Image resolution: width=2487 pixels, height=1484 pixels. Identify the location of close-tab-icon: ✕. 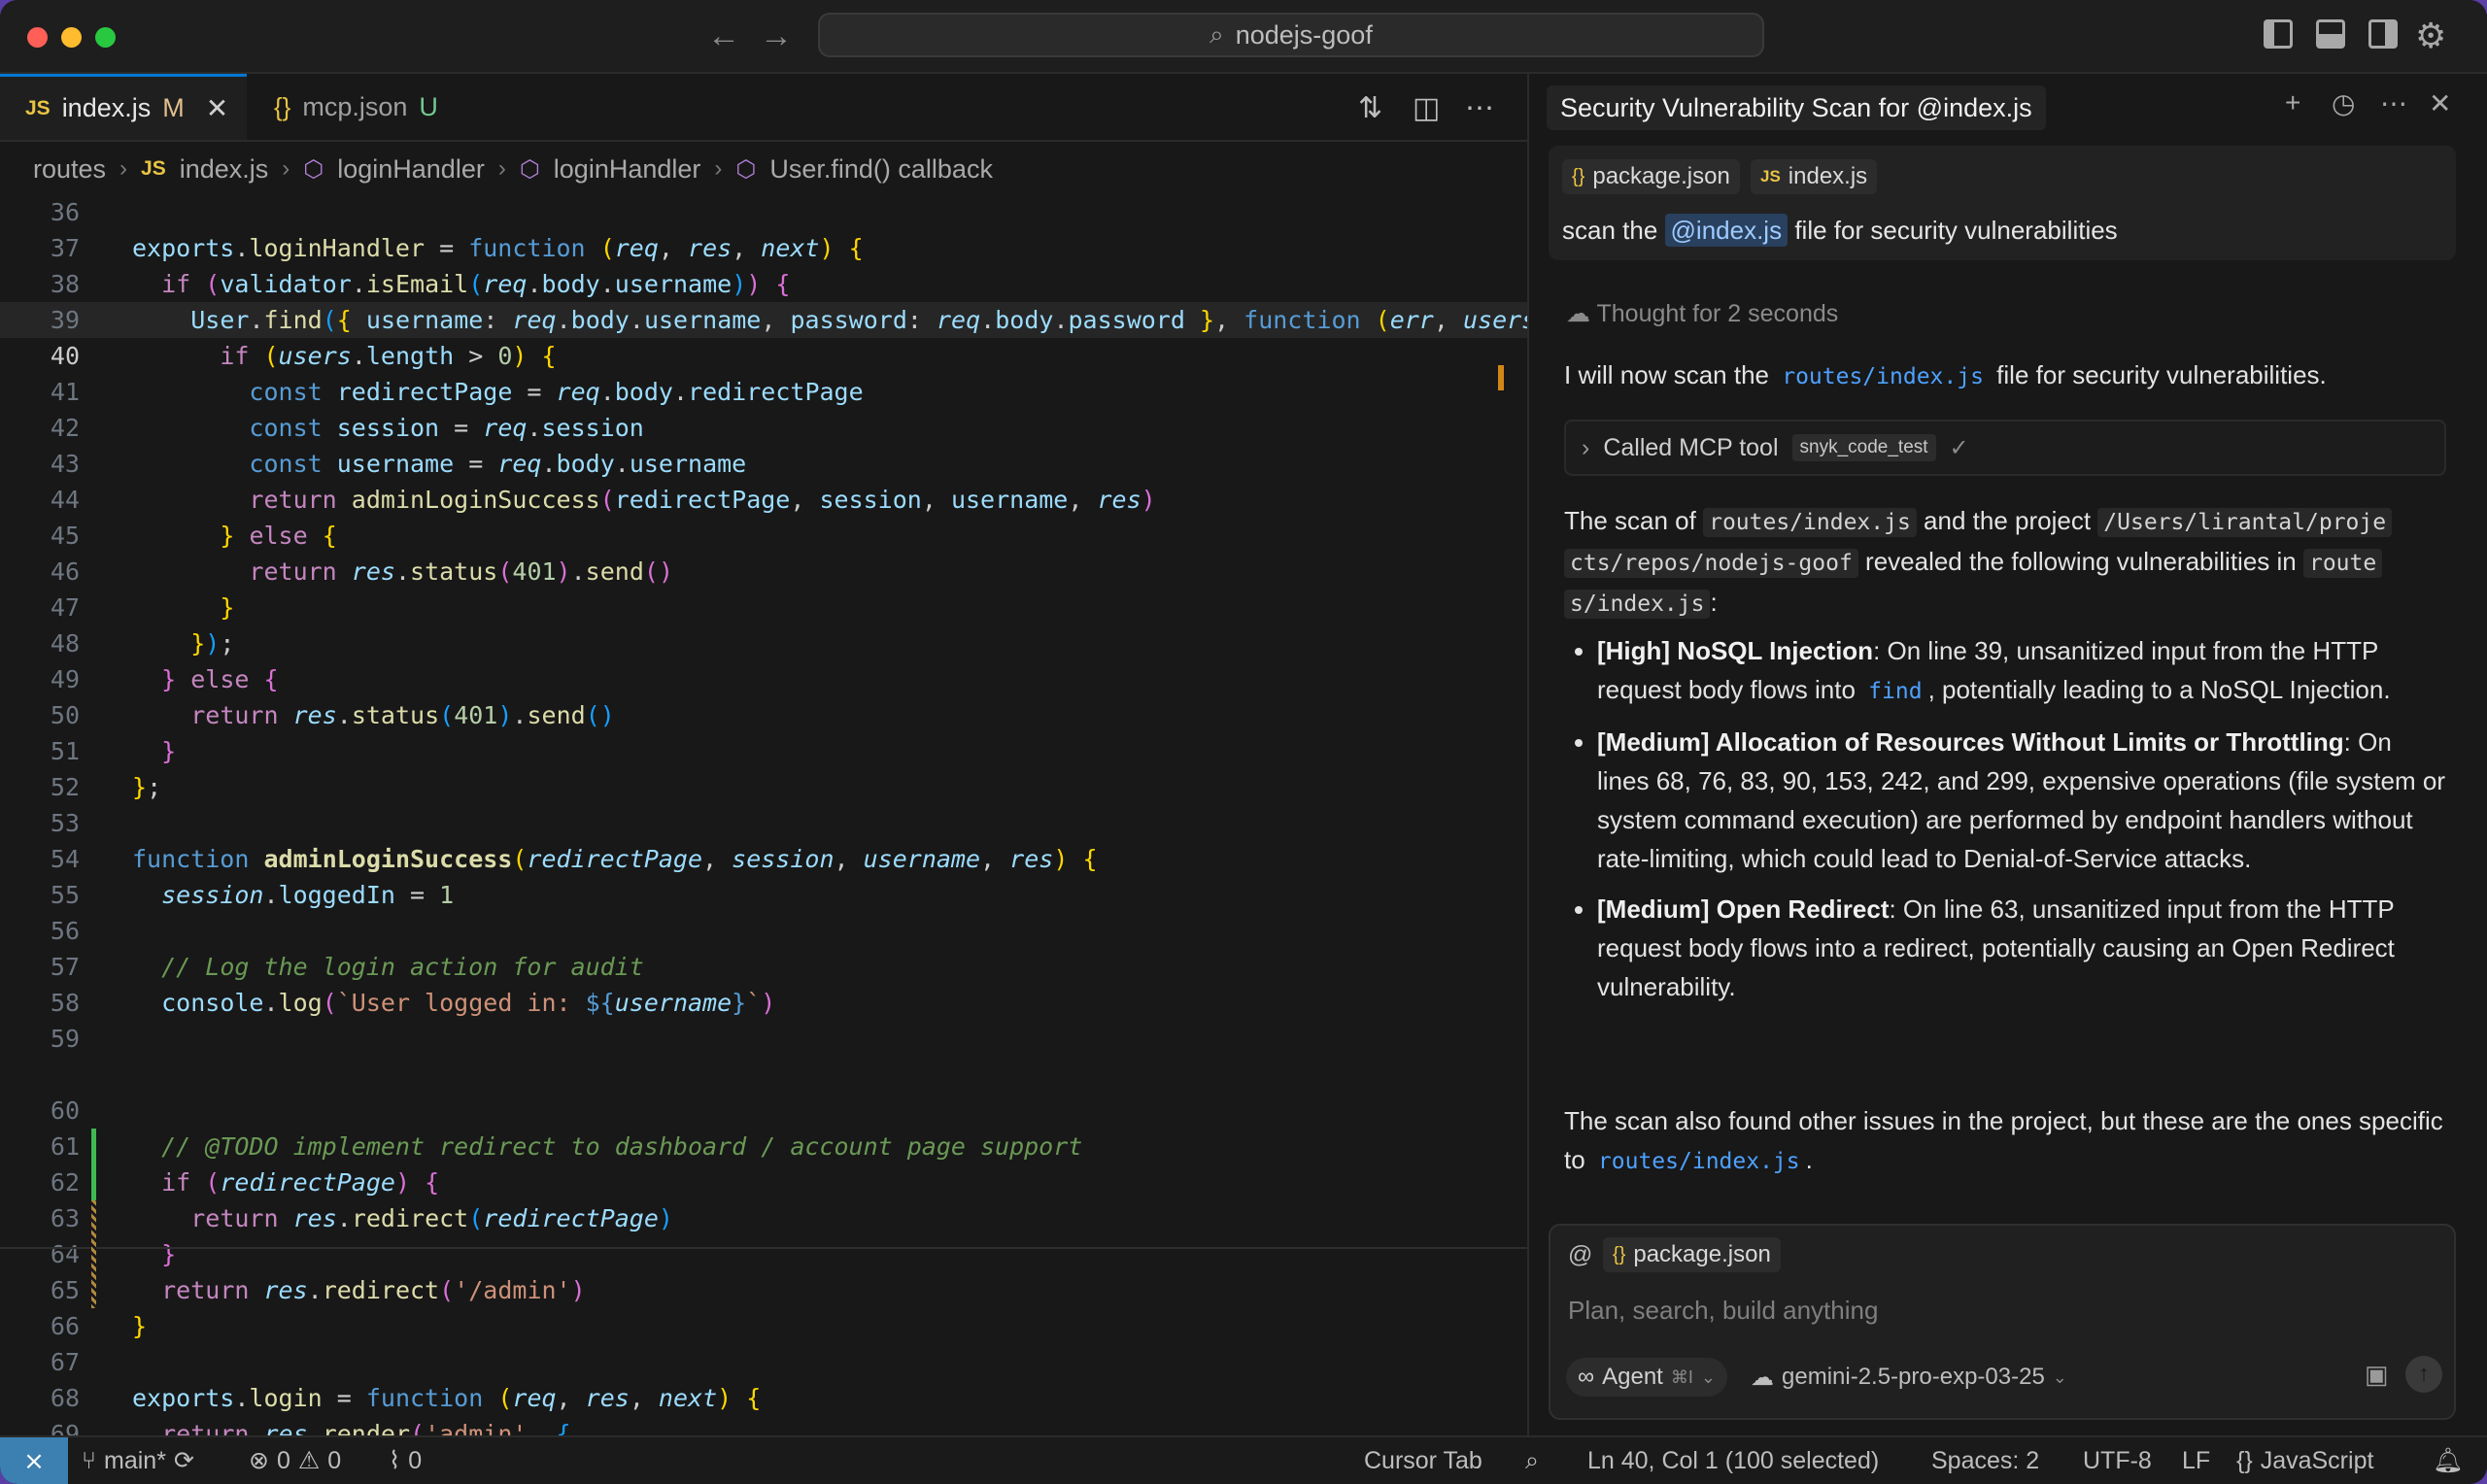
(217, 108).